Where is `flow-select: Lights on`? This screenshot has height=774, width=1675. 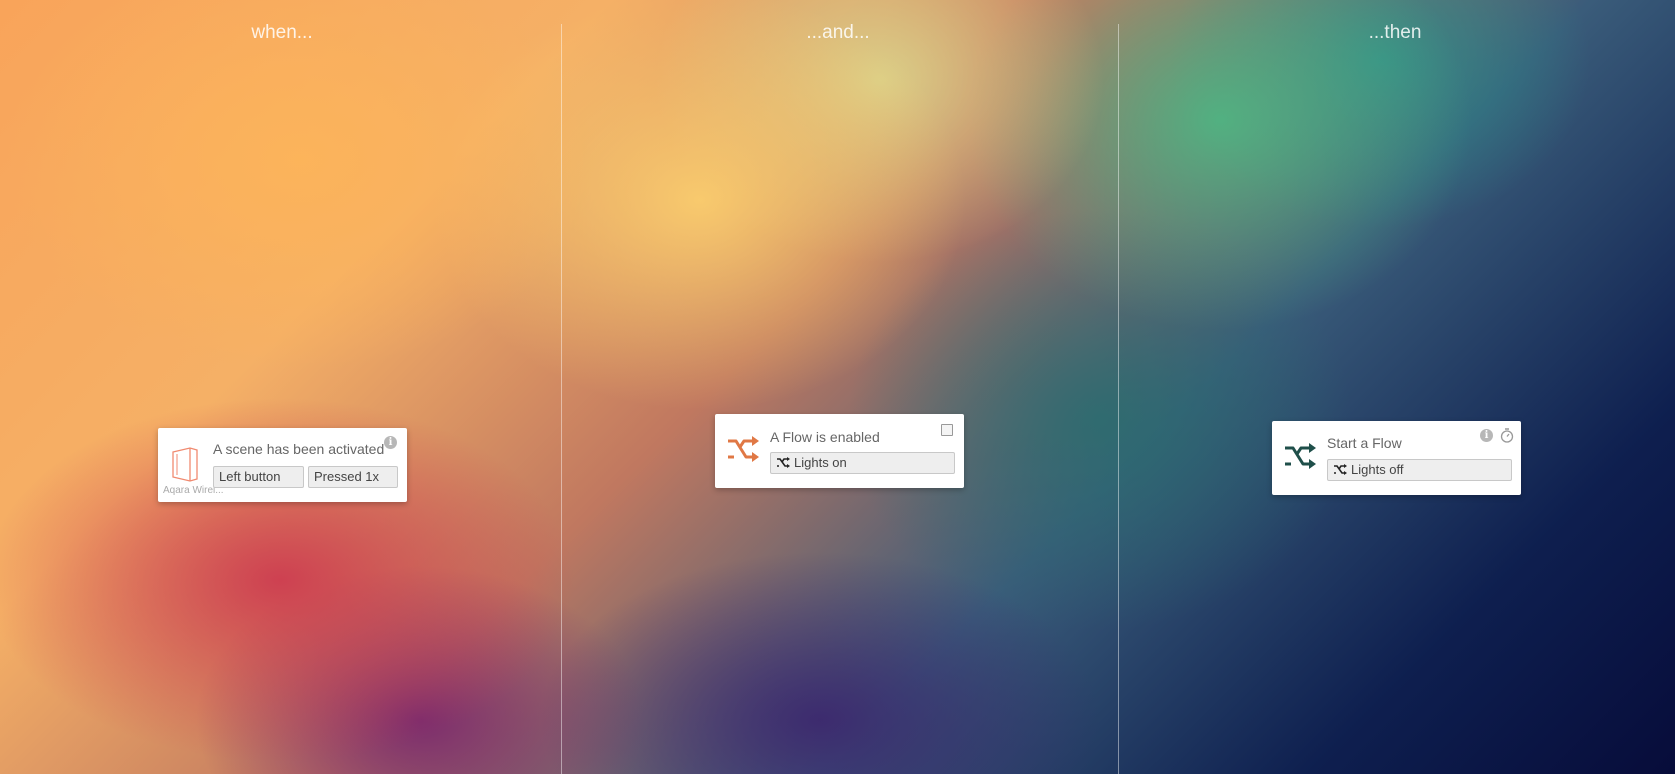 flow-select: Lights on is located at coordinates (862, 463).